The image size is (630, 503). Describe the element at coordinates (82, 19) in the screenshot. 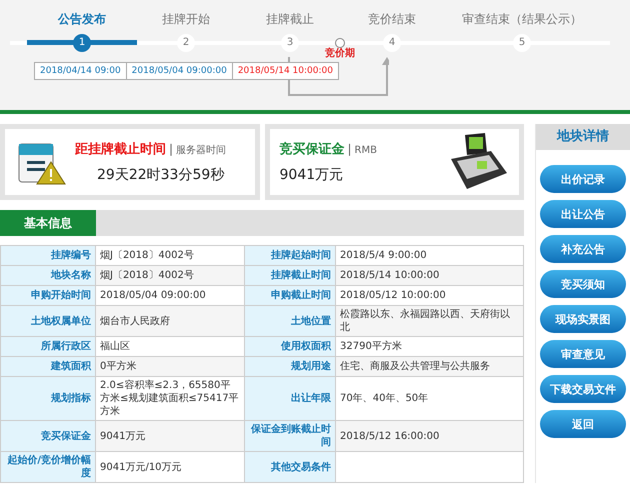

I see `step-label: 公告发布` at that location.